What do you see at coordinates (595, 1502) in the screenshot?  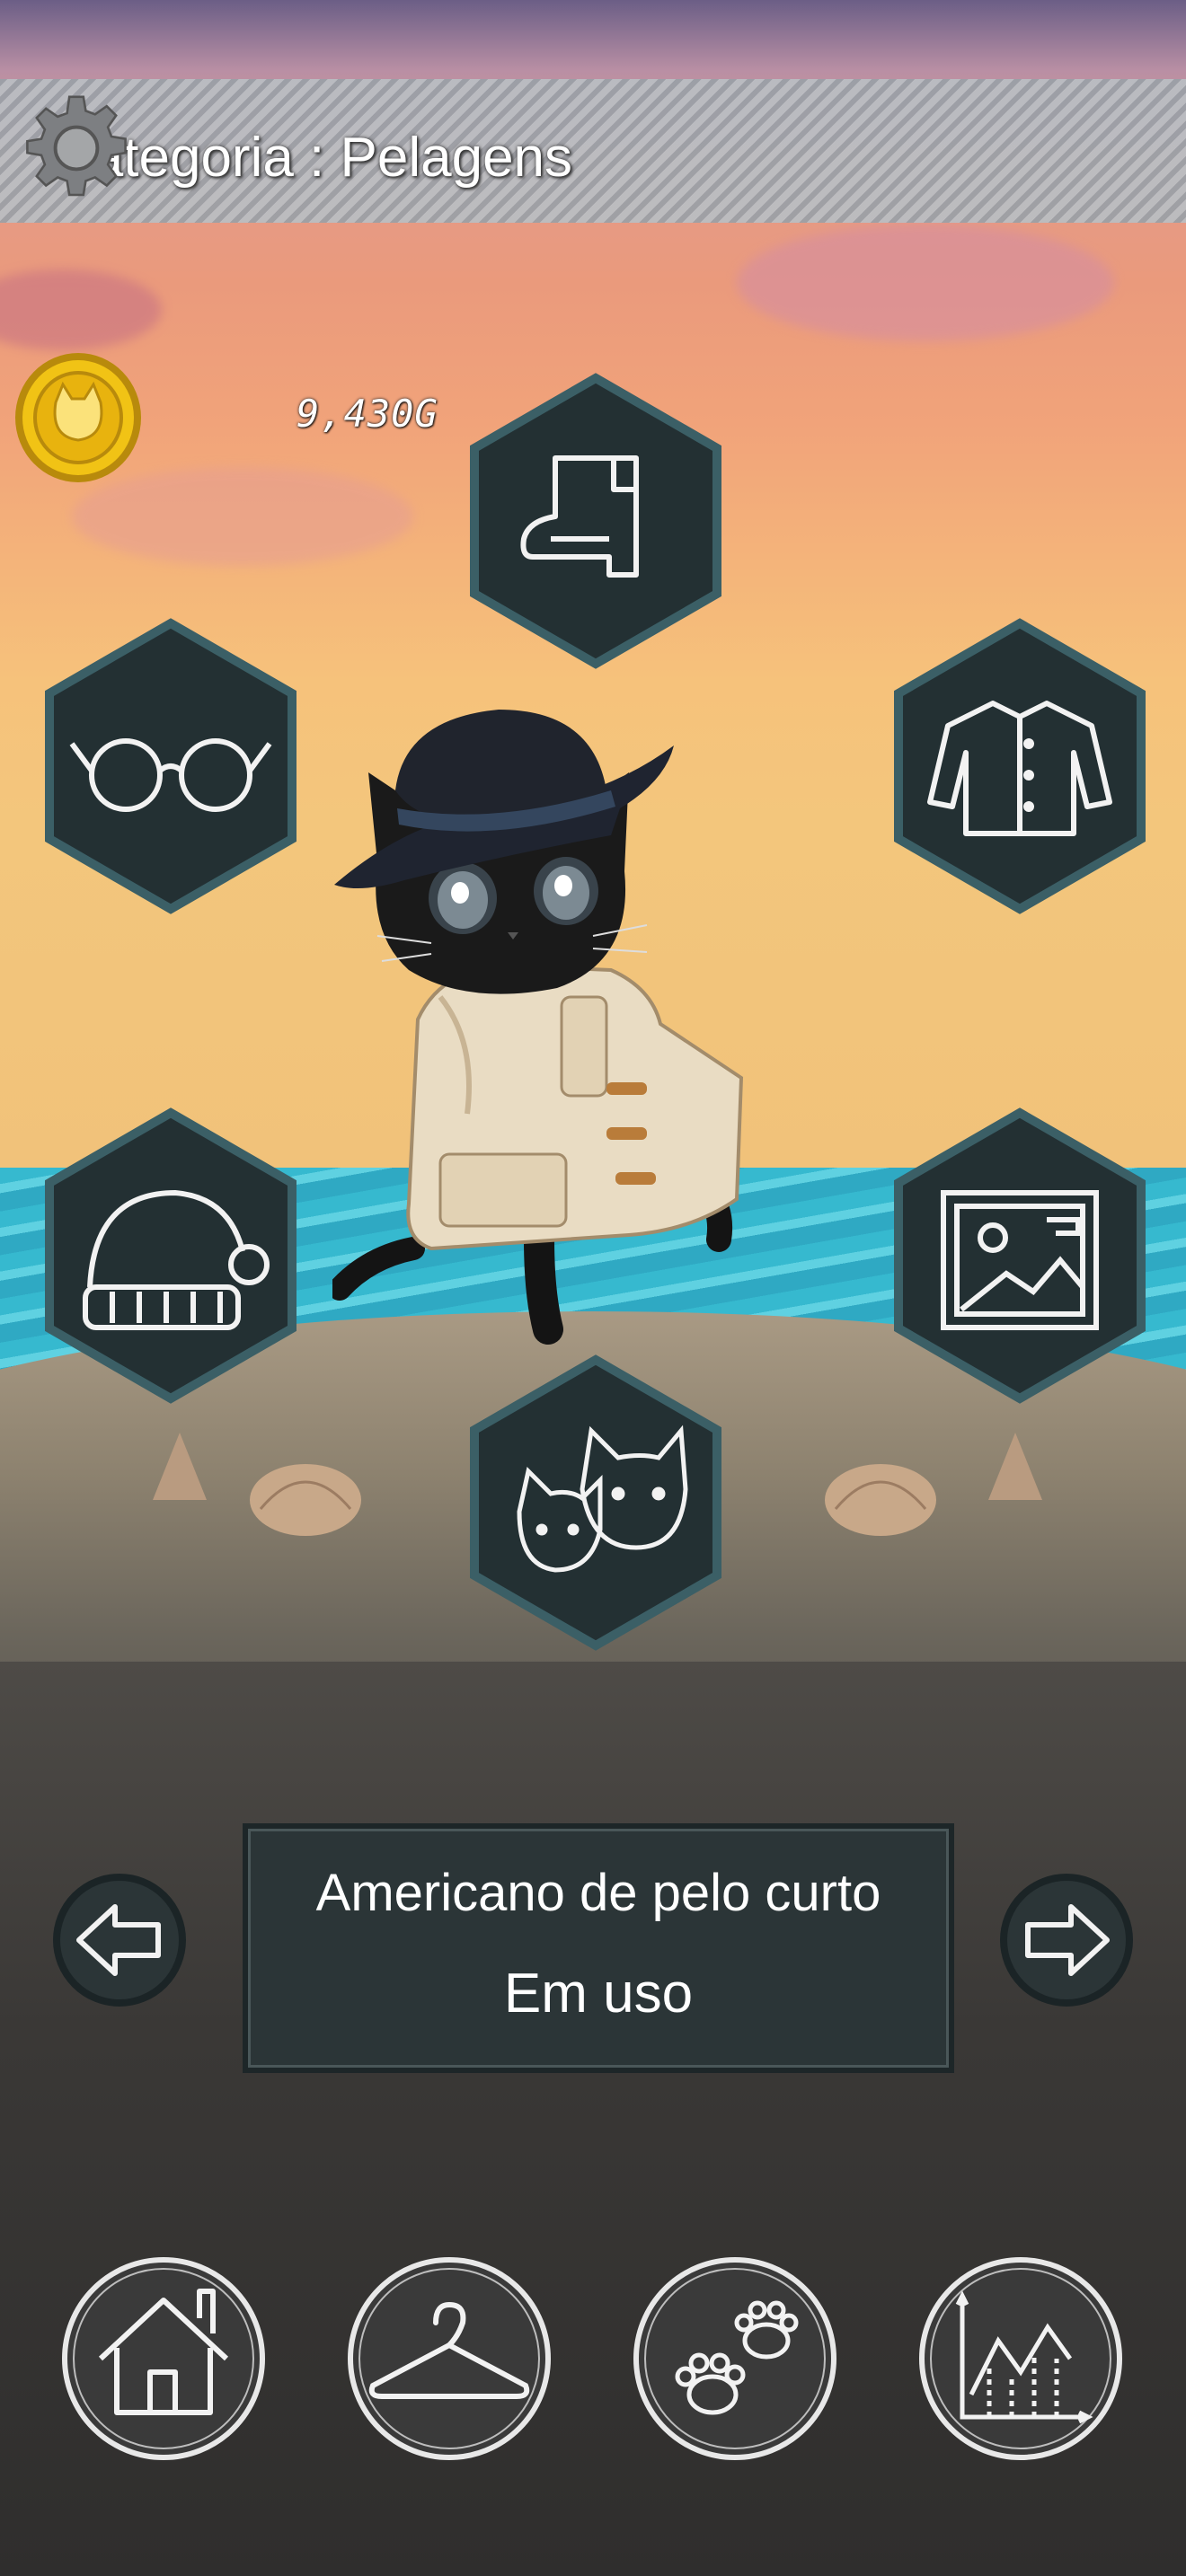 I see `category-fur` at bounding box center [595, 1502].